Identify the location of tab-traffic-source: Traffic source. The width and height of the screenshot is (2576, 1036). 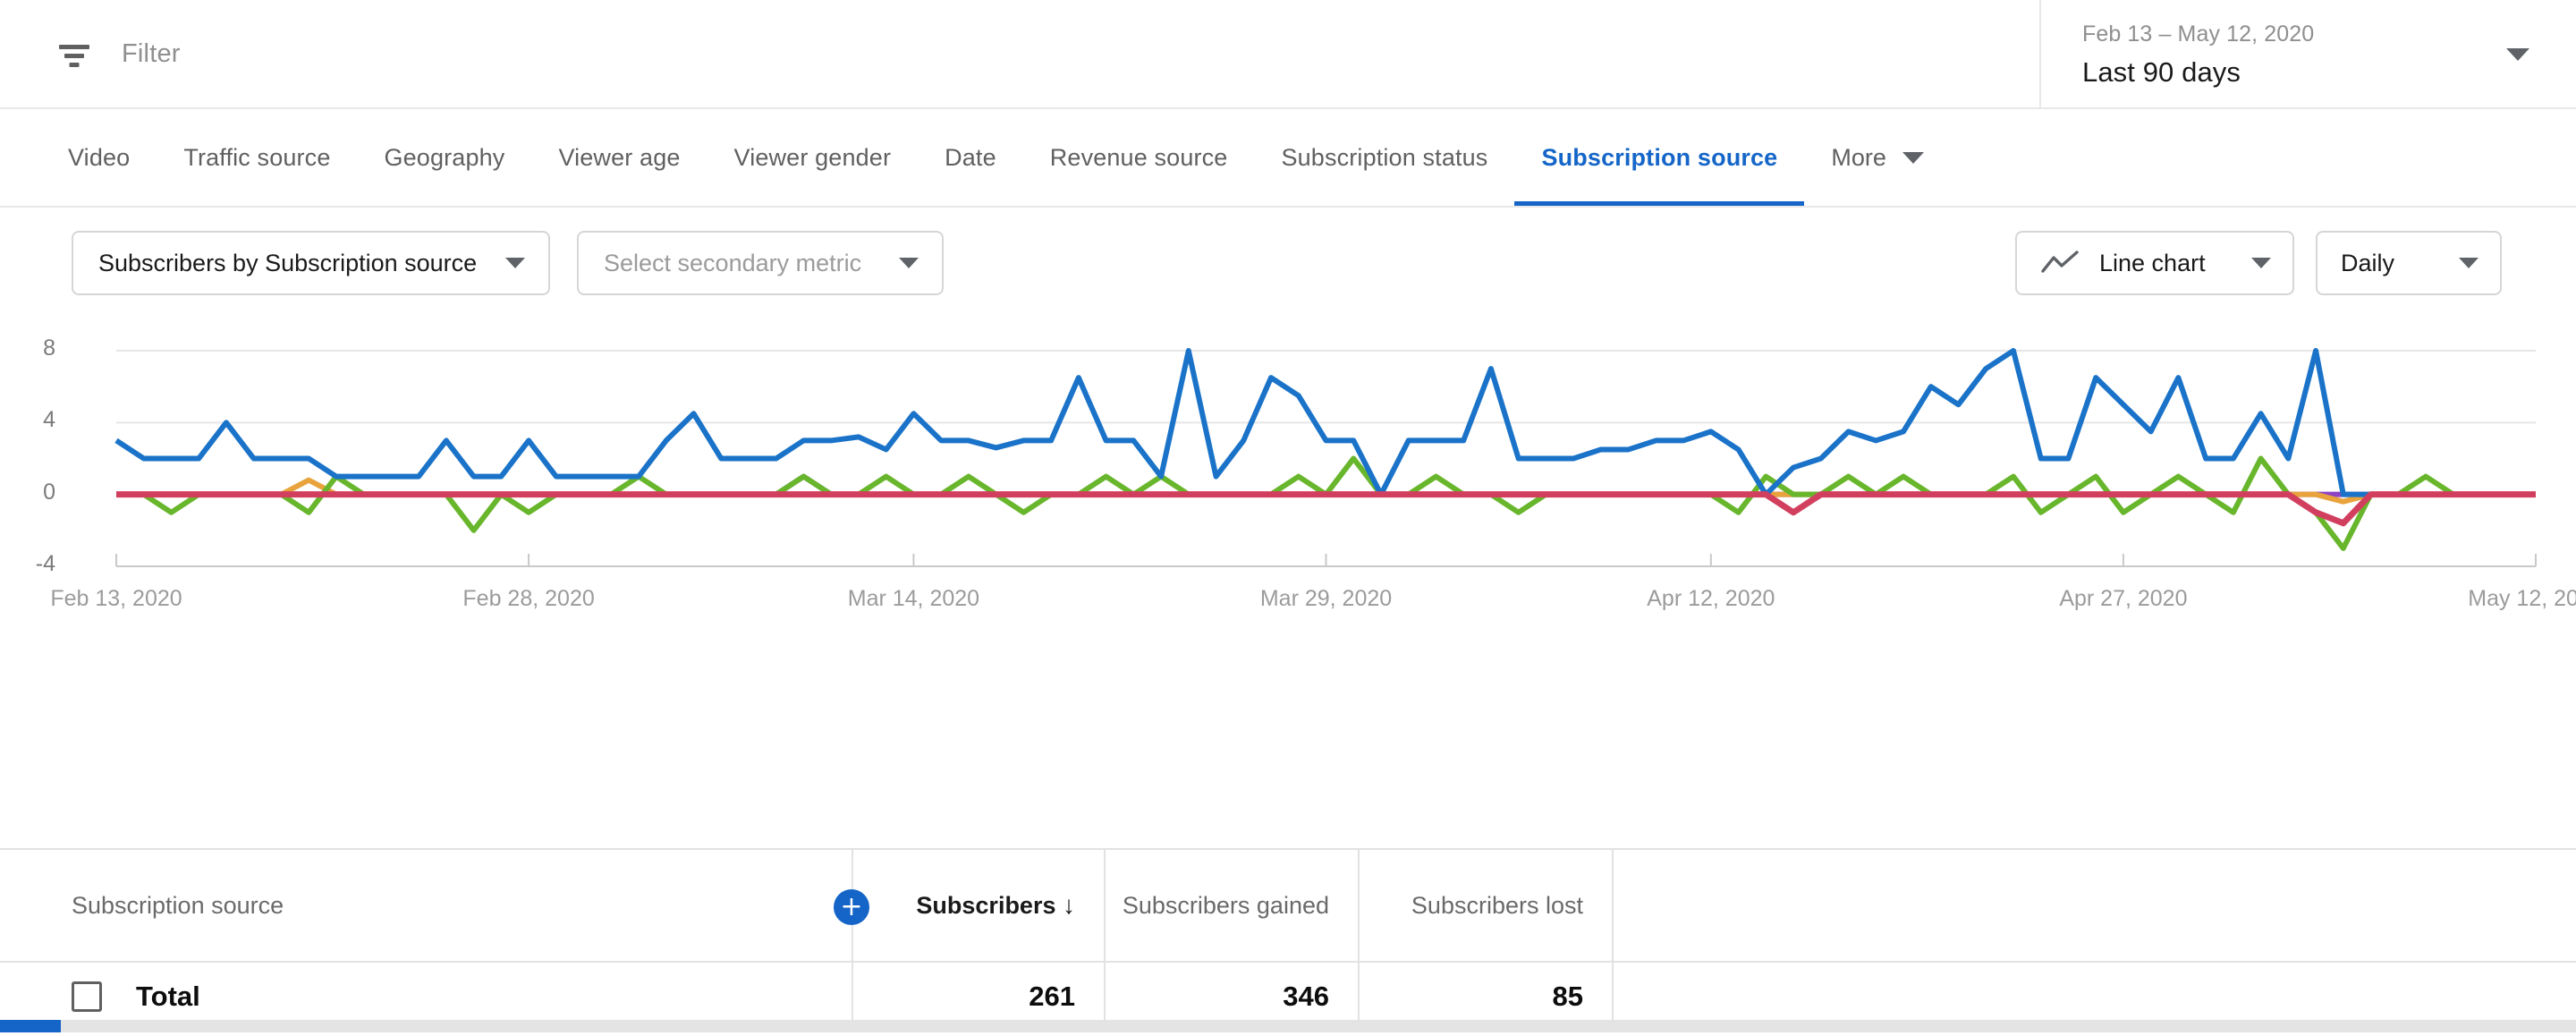
(257, 158).